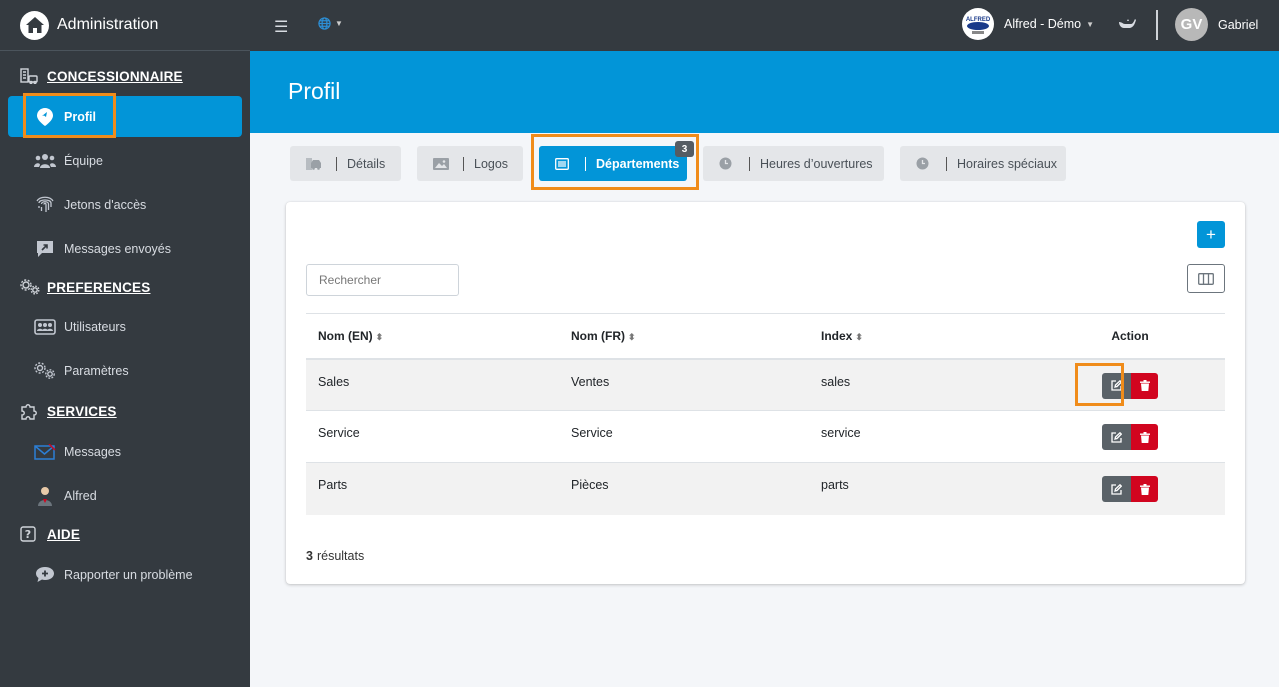 The width and height of the screenshot is (1279, 687). What do you see at coordinates (125, 451) in the screenshot?
I see `sidebar-item-messages: Messages` at bounding box center [125, 451].